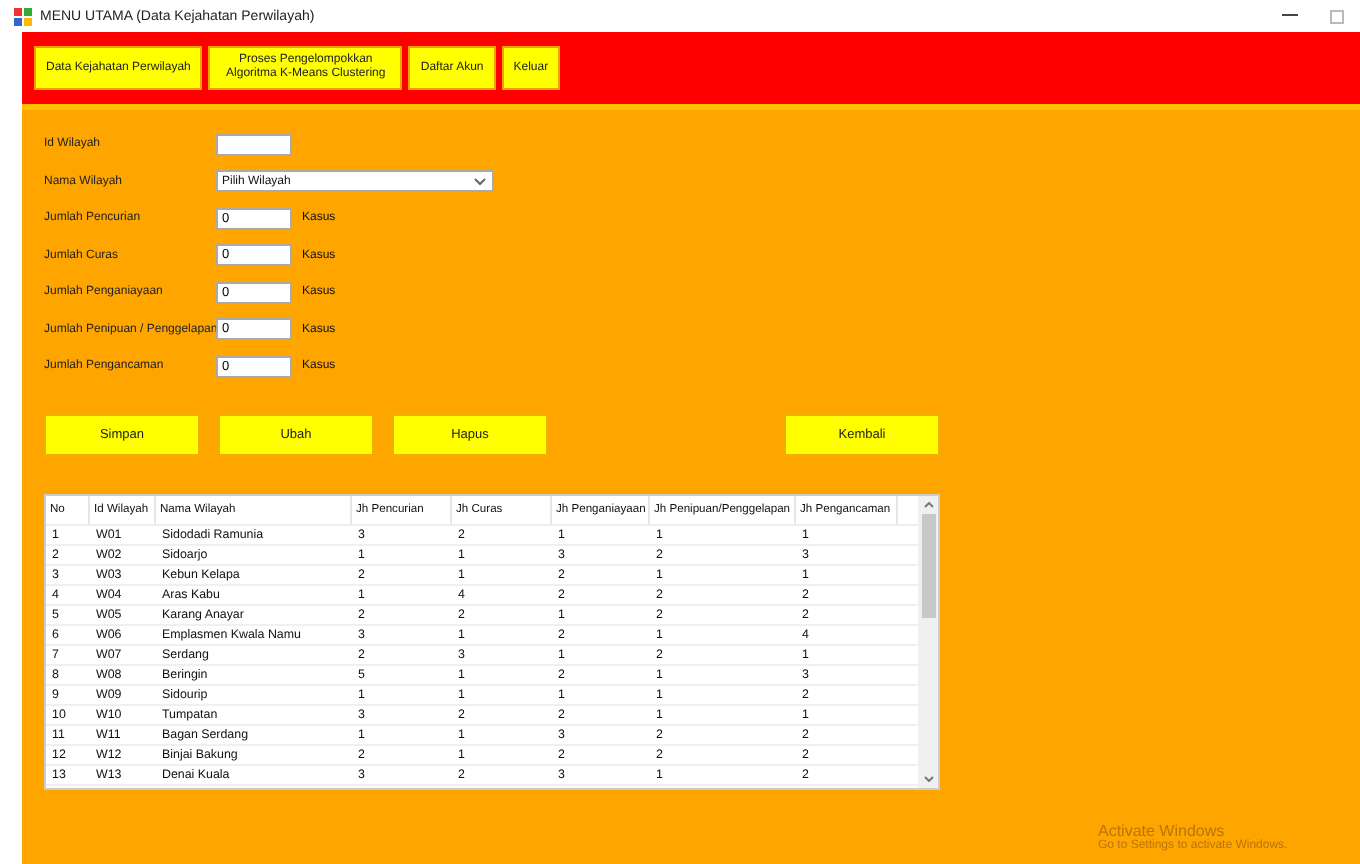 The width and height of the screenshot is (1360, 864). Describe the element at coordinates (1290, 16) in the screenshot. I see `minimize-icon` at that location.